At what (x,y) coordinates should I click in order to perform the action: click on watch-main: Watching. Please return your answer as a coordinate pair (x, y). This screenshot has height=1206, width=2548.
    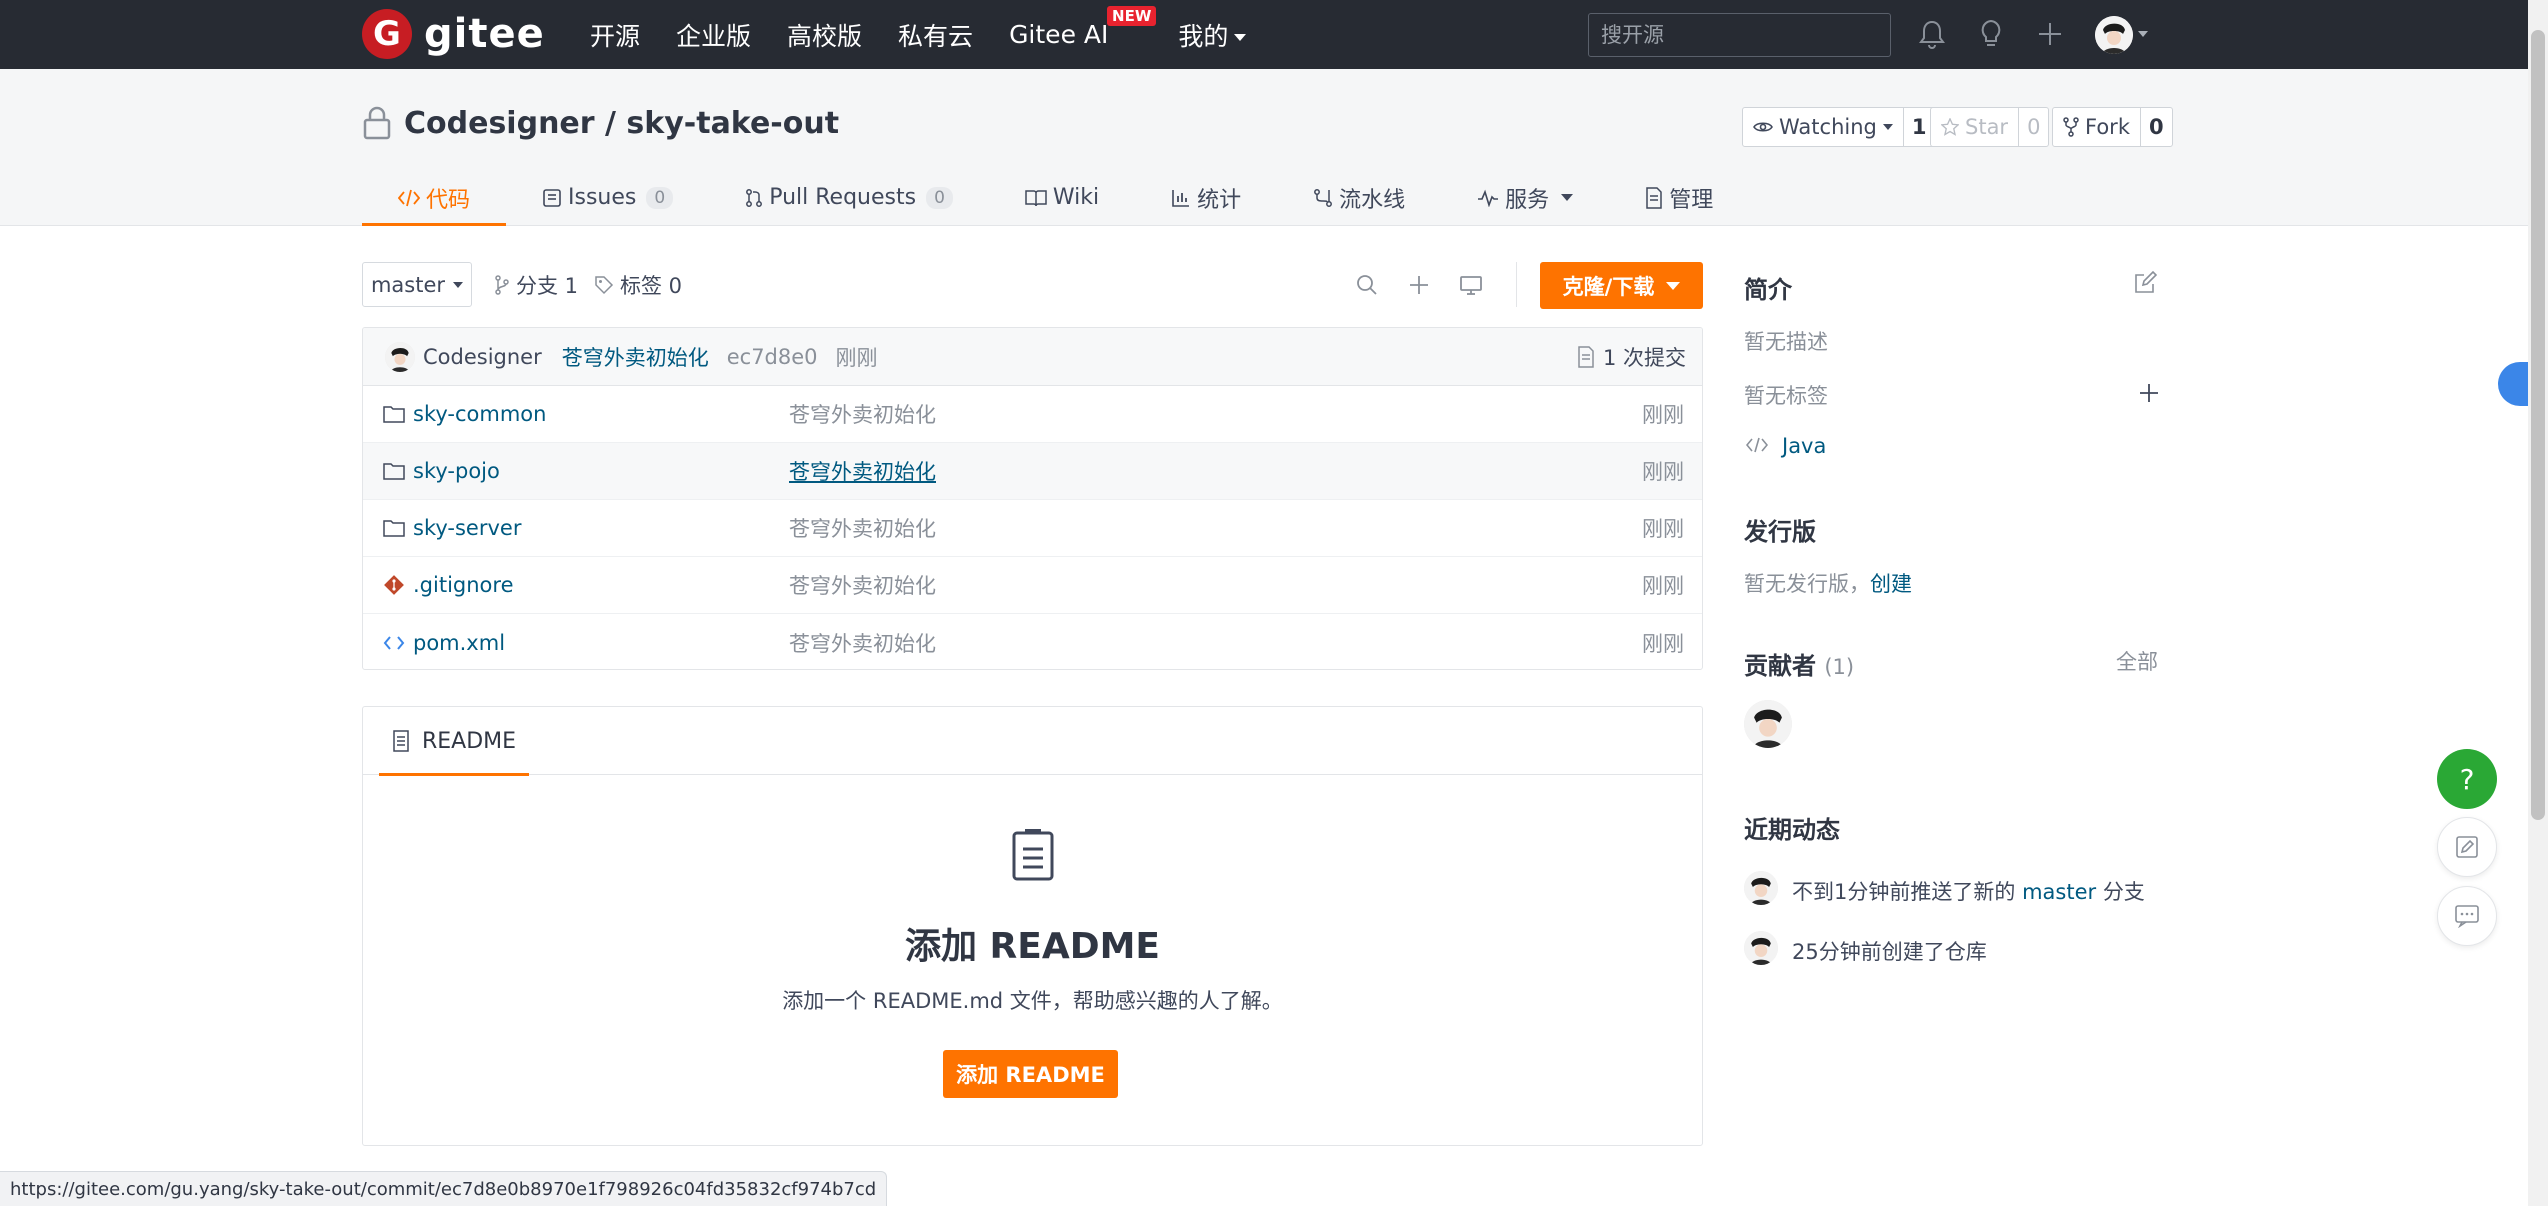
    Looking at the image, I should click on (1823, 127).